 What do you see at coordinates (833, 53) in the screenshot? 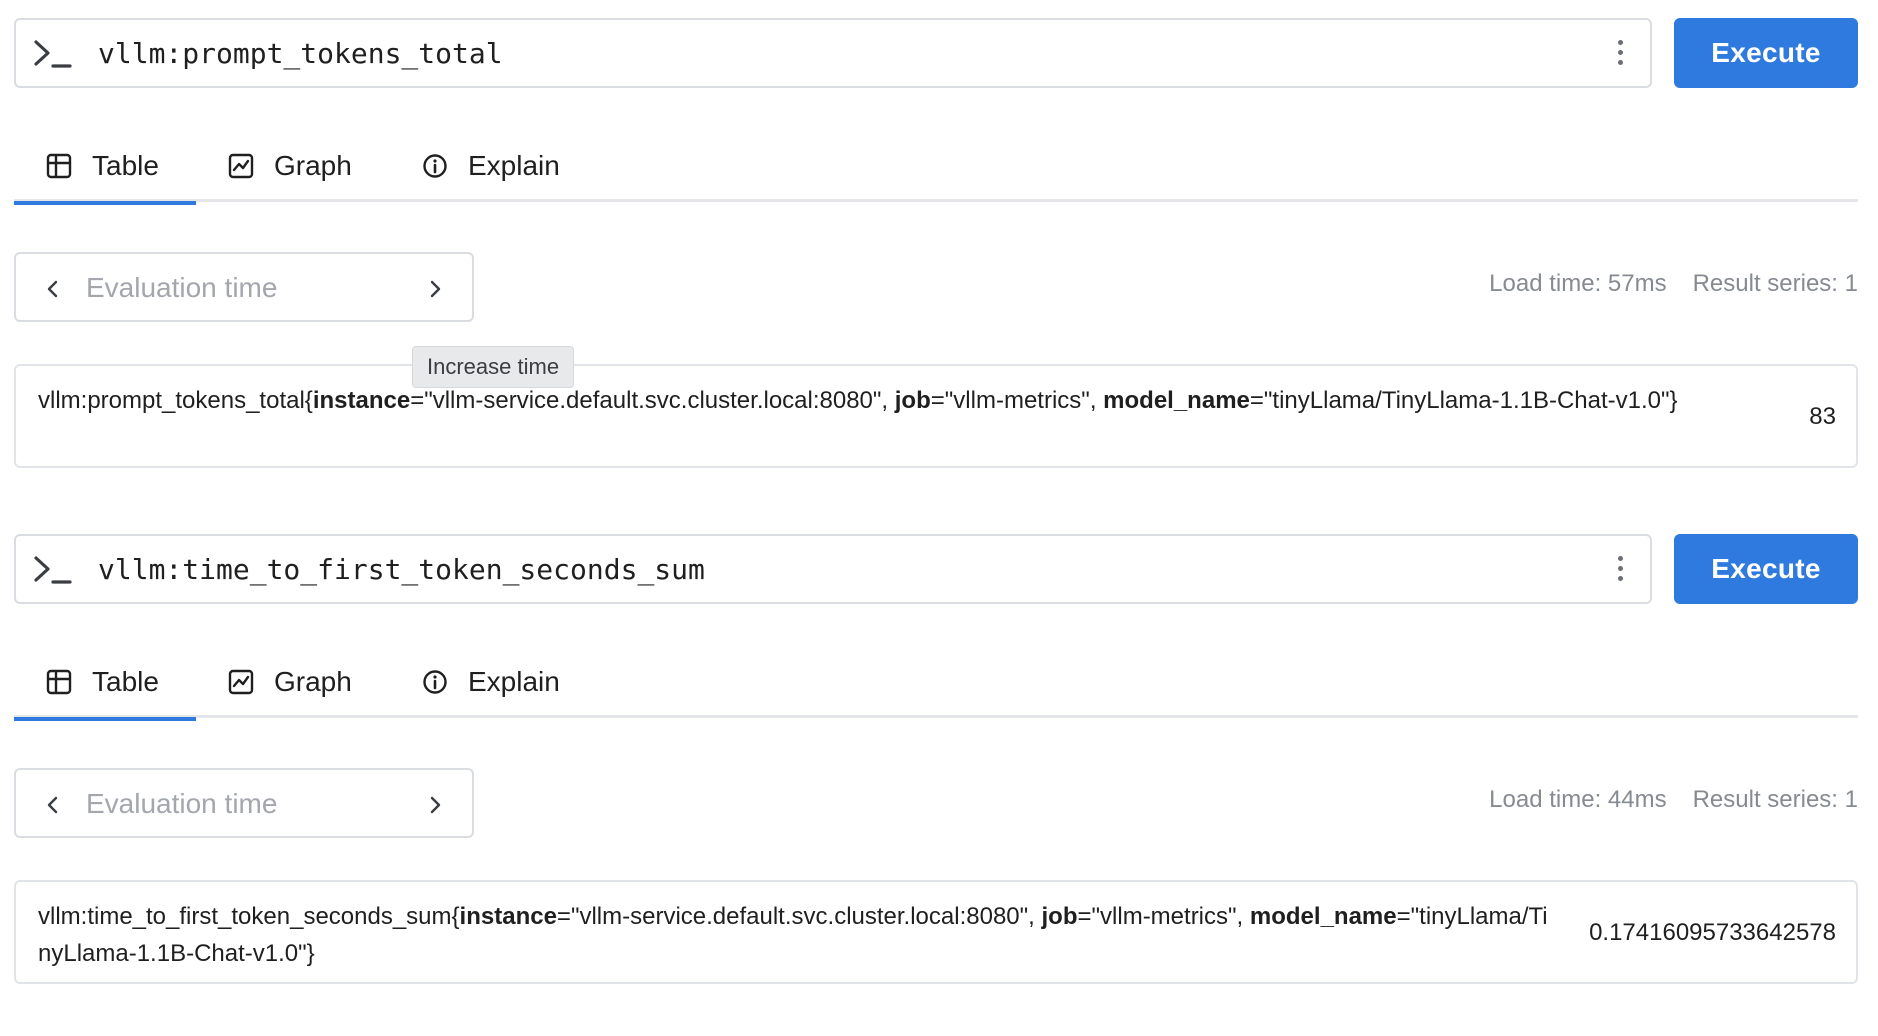
I see `expression-input: vllm:prompt_tokens_total` at bounding box center [833, 53].